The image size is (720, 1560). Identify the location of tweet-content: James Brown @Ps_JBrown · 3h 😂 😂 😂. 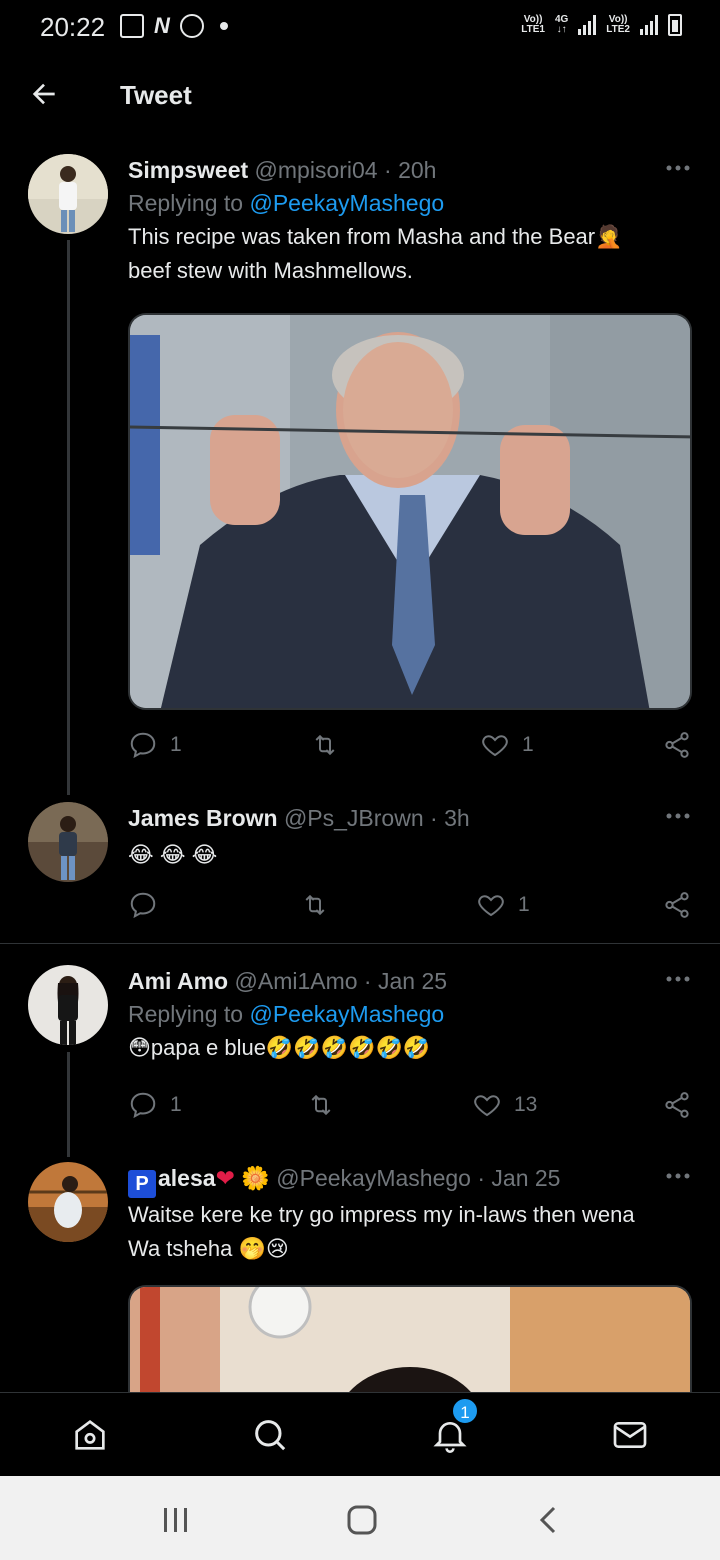
(410, 837).